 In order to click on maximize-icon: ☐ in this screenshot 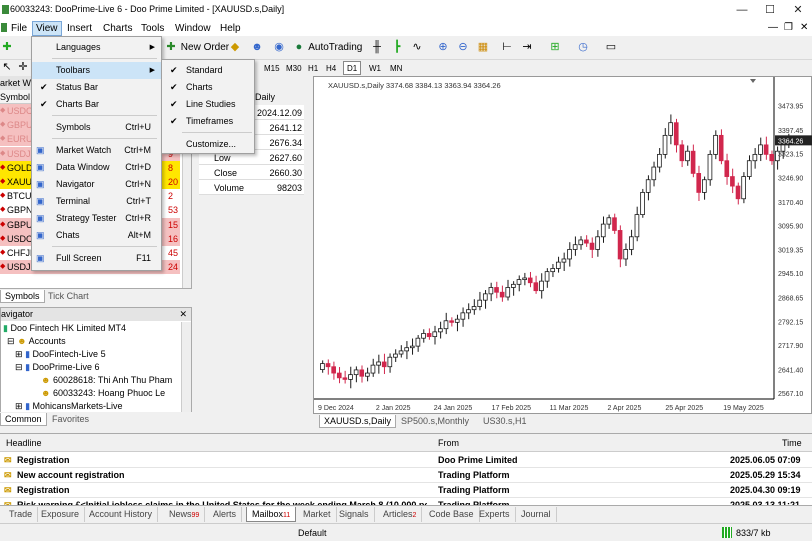, I will do `click(770, 10)`.